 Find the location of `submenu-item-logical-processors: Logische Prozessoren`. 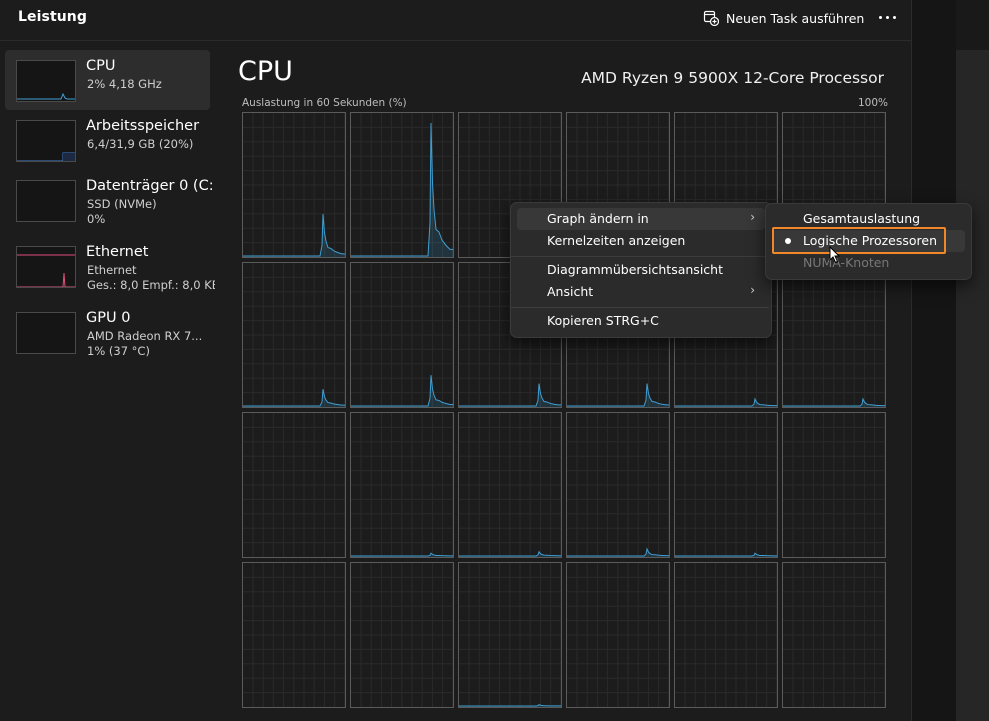

submenu-item-logical-processors: Logische Prozessoren is located at coordinates (868, 241).